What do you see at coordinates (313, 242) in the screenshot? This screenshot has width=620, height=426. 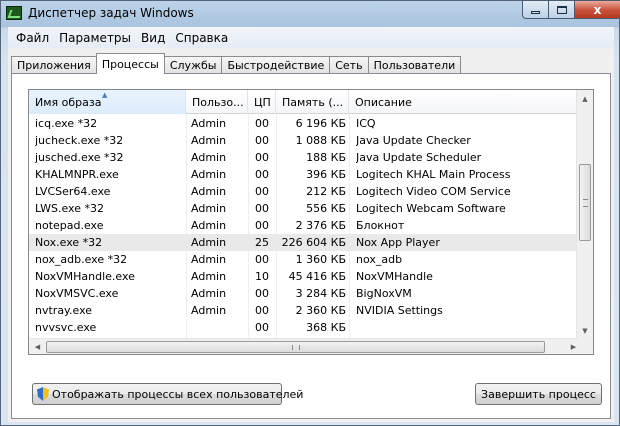 I see `process-memory: 226 604 КБ` at bounding box center [313, 242].